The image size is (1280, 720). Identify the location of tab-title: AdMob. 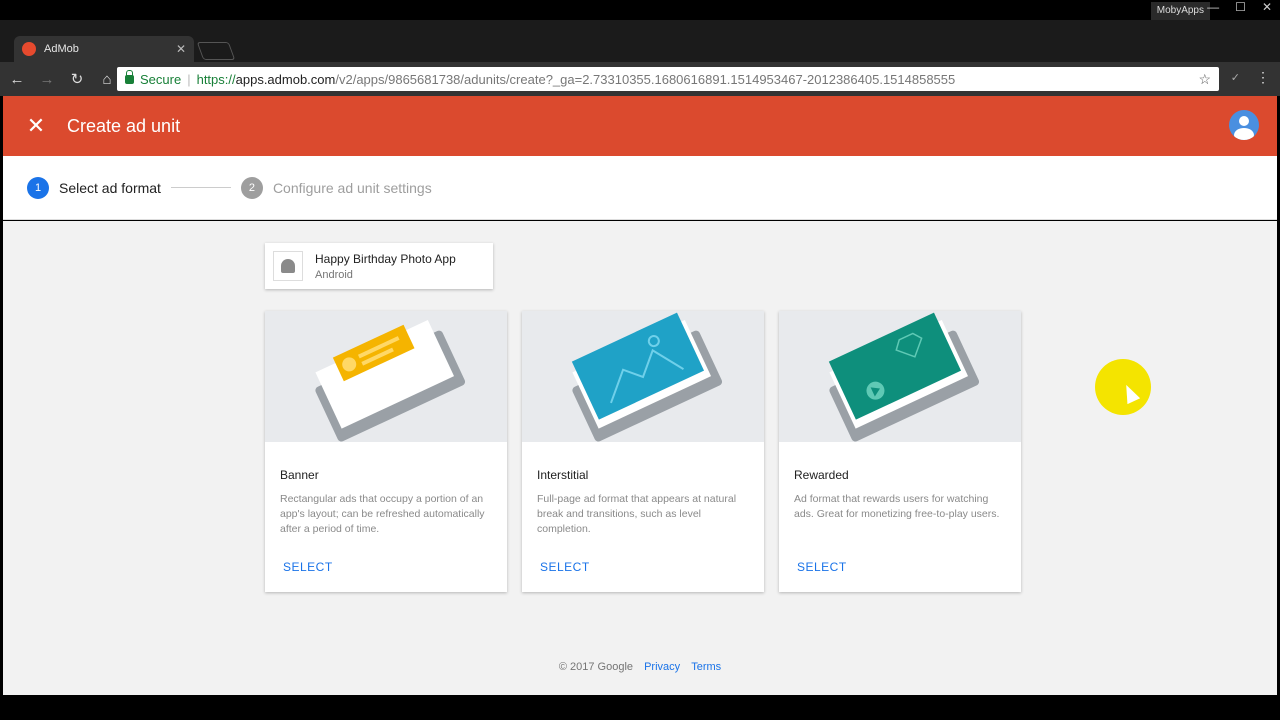
(61, 49).